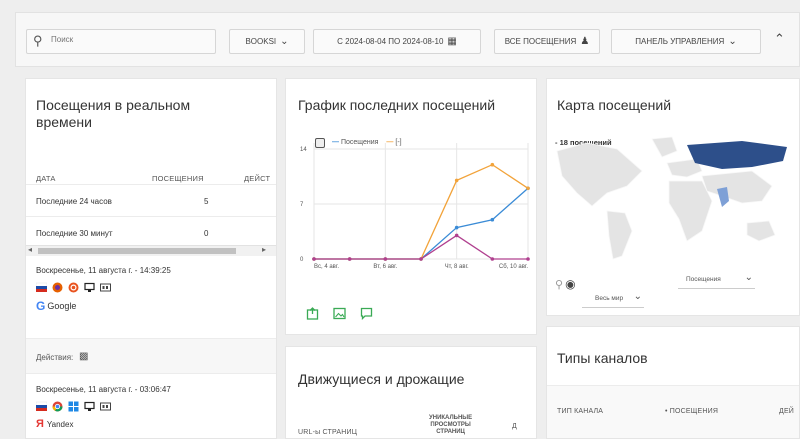 The width and height of the screenshot is (800, 439). Describe the element at coordinates (206, 233) in the screenshot. I see `row-value: 0` at that location.